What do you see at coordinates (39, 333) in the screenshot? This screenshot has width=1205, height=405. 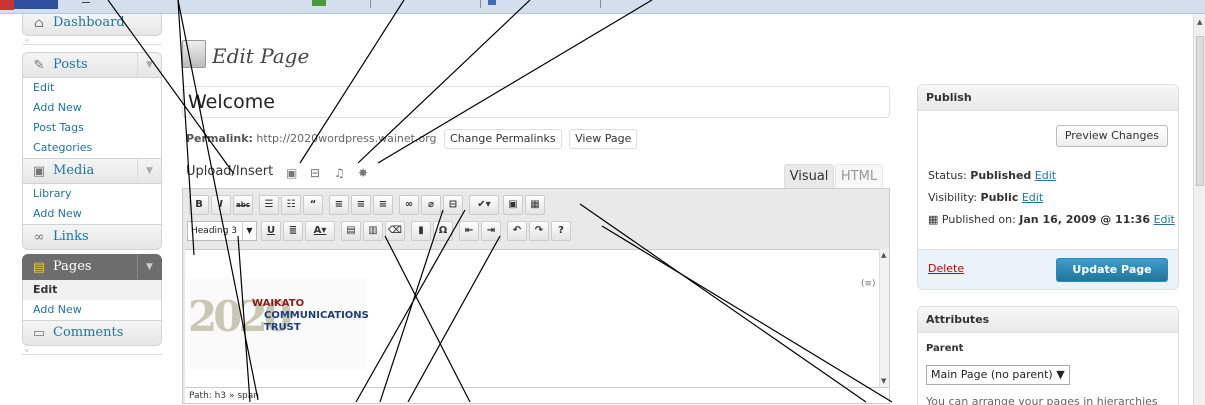 I see `speech-bubble-icon: ▭` at bounding box center [39, 333].